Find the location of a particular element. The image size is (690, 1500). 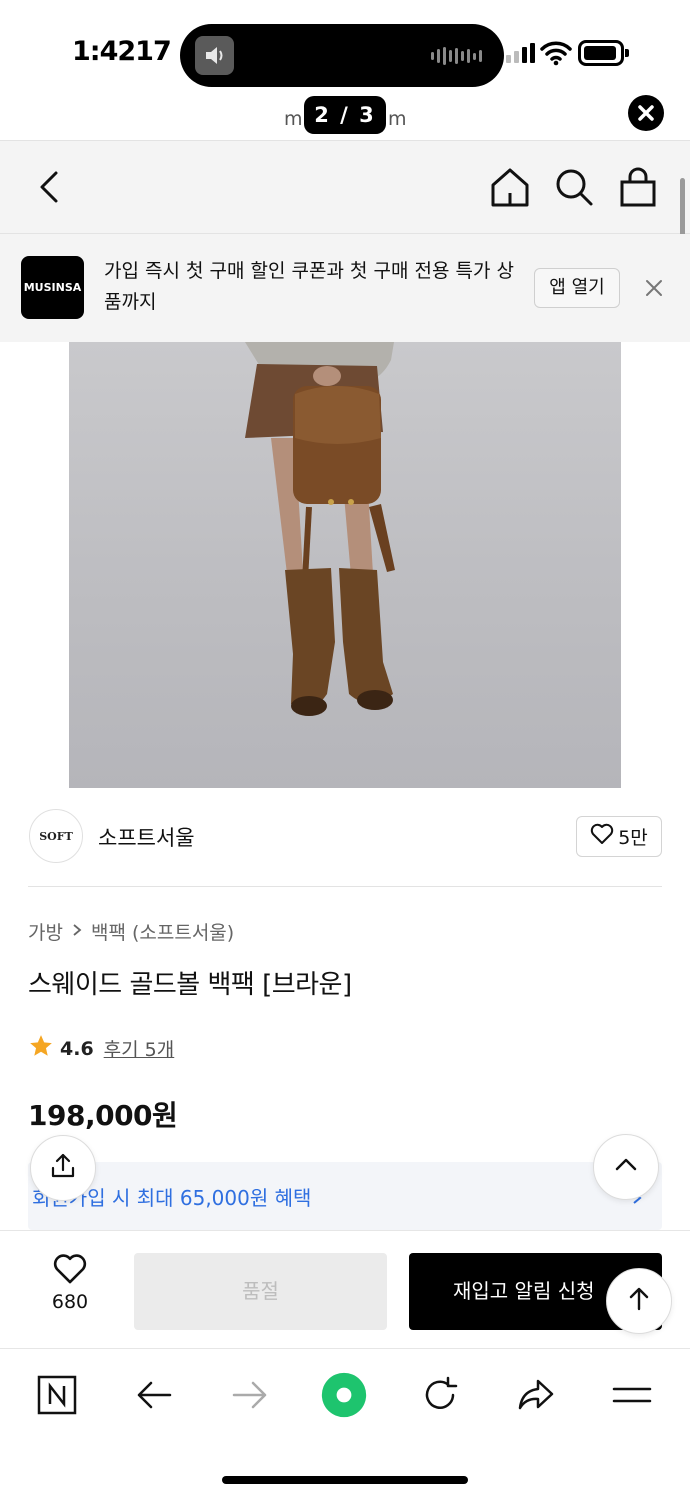

audio-wave-icon is located at coordinates (456, 56).